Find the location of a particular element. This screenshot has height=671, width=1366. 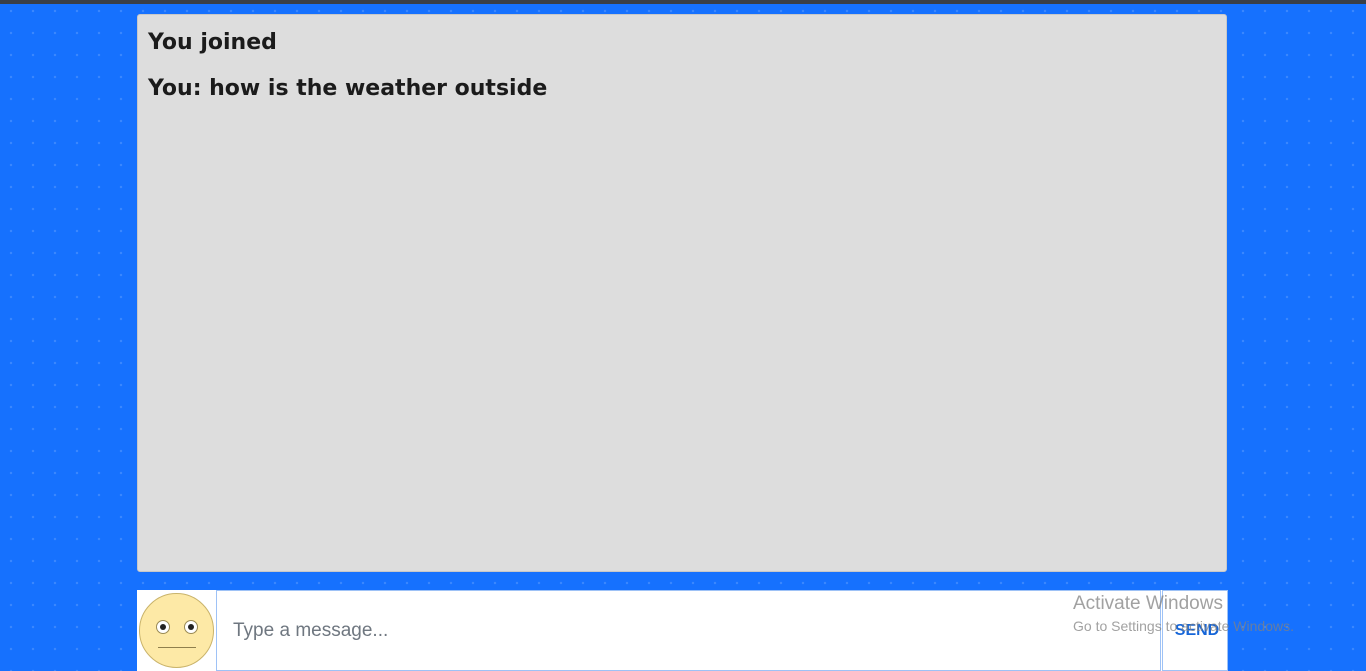

chat-message: You: how is the weather outside is located at coordinates (348, 88).